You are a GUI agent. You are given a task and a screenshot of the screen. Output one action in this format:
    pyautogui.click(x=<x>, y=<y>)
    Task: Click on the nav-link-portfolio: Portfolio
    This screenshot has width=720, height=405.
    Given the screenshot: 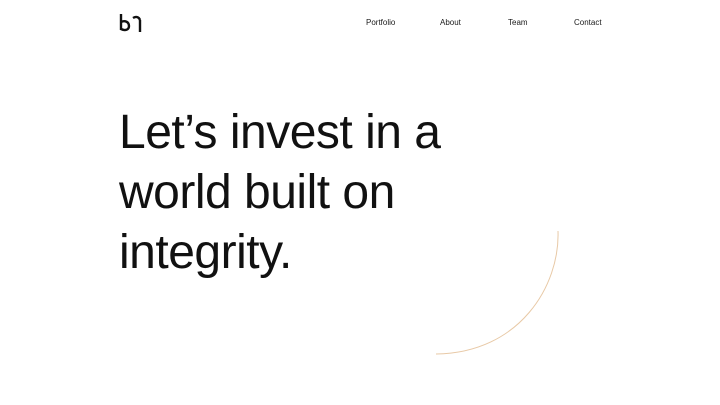 What is the action you would take?
    pyautogui.click(x=380, y=23)
    